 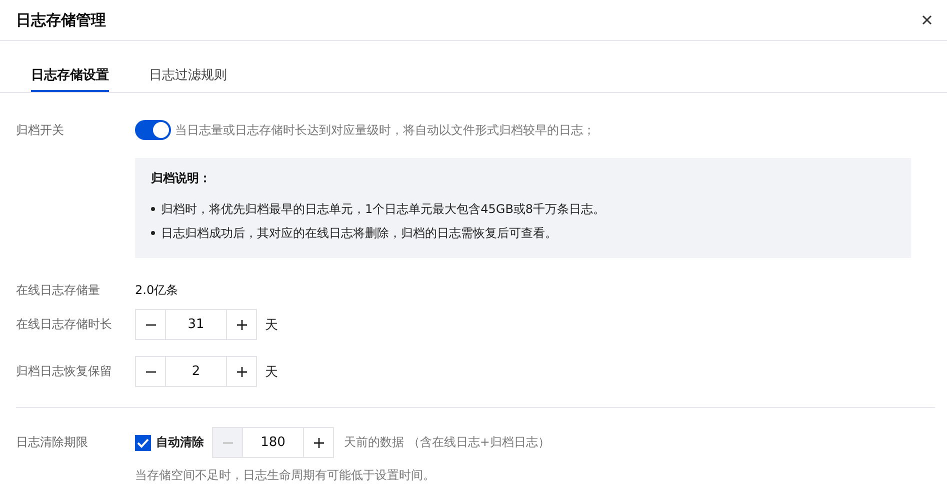 I want to click on number-input: 2, so click(x=196, y=371).